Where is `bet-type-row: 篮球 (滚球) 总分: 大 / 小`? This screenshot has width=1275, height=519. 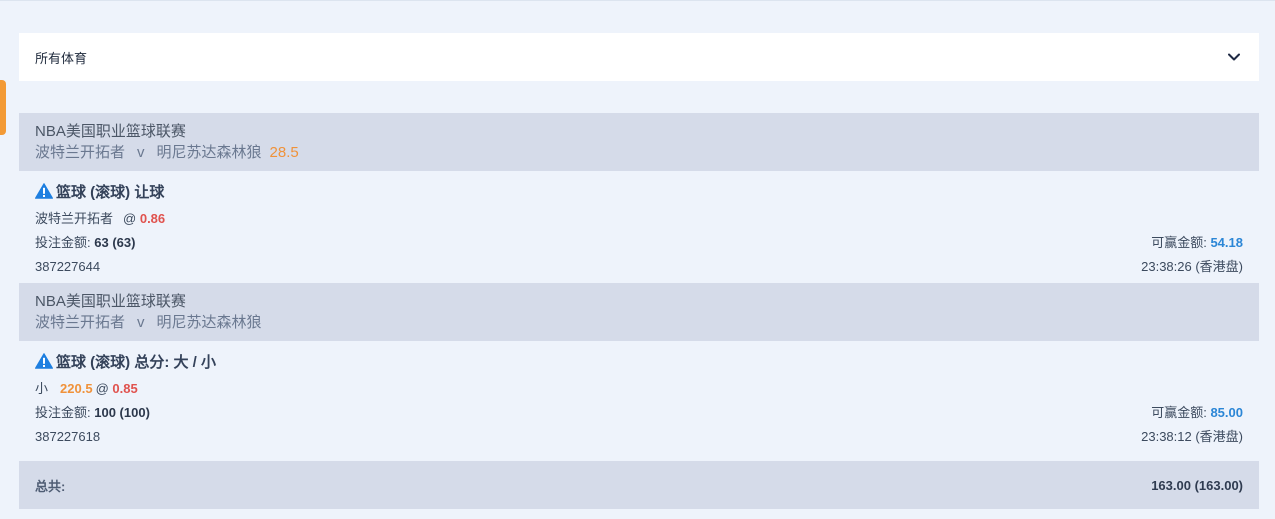
bet-type-row: 篮球 (滚球) 总分: 大 / 小 is located at coordinates (639, 361).